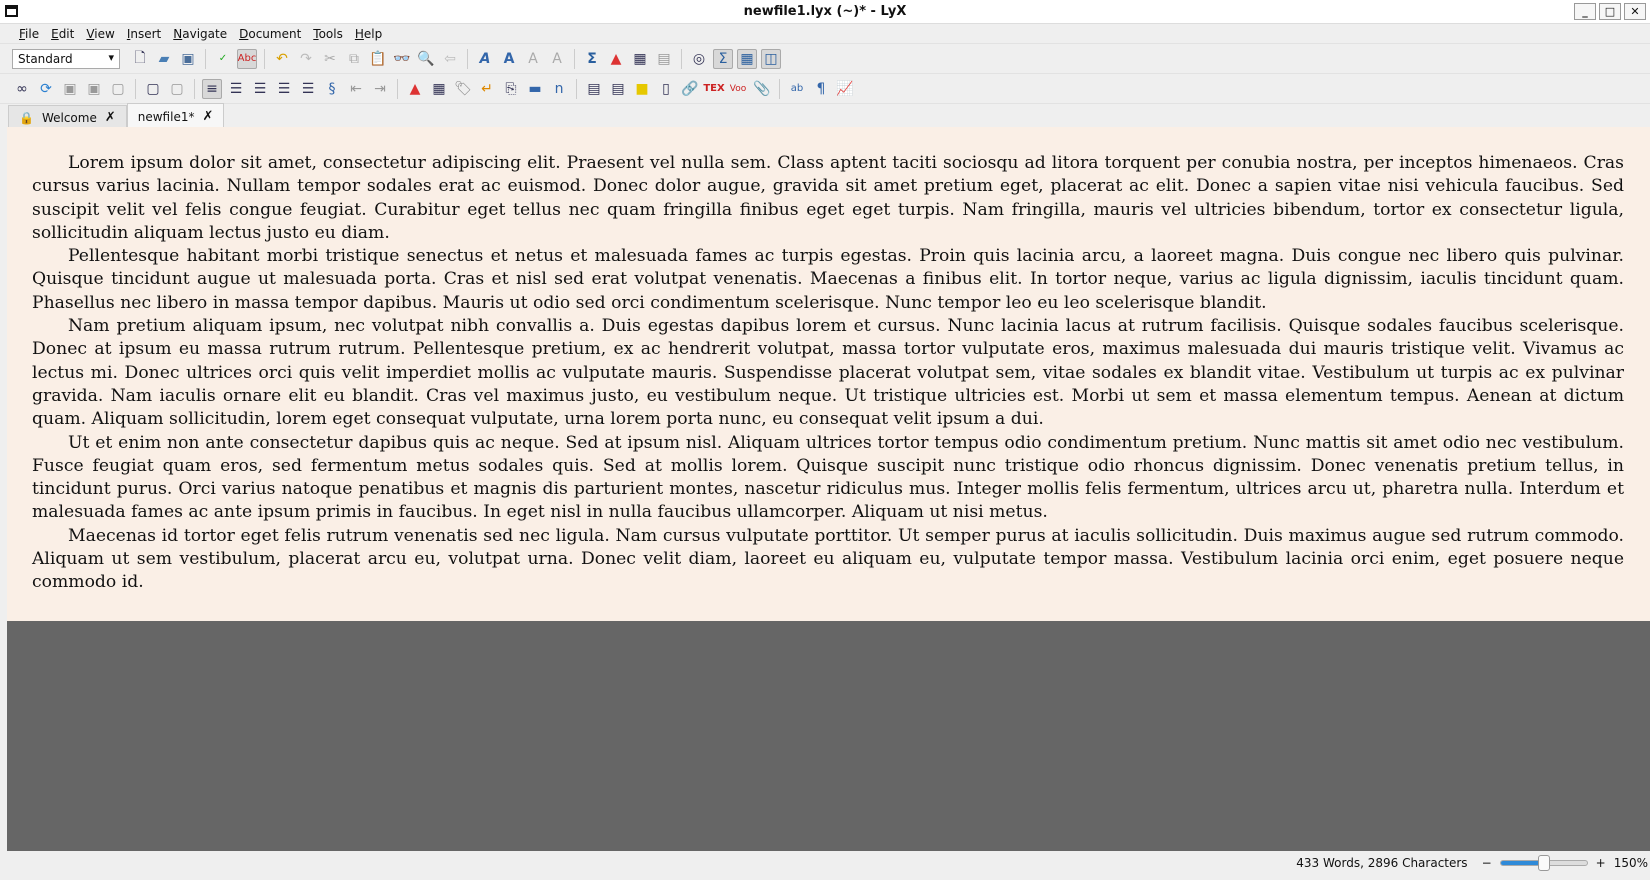  What do you see at coordinates (166, 116) in the screenshot?
I see `tab-label: newfile1*` at bounding box center [166, 116].